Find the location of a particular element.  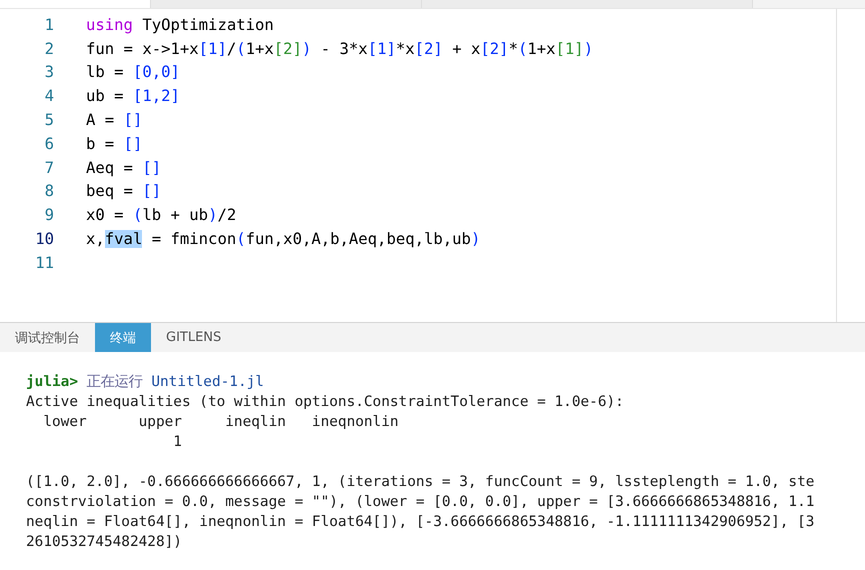

panel-tab: 调试控制台 is located at coordinates (47, 337).